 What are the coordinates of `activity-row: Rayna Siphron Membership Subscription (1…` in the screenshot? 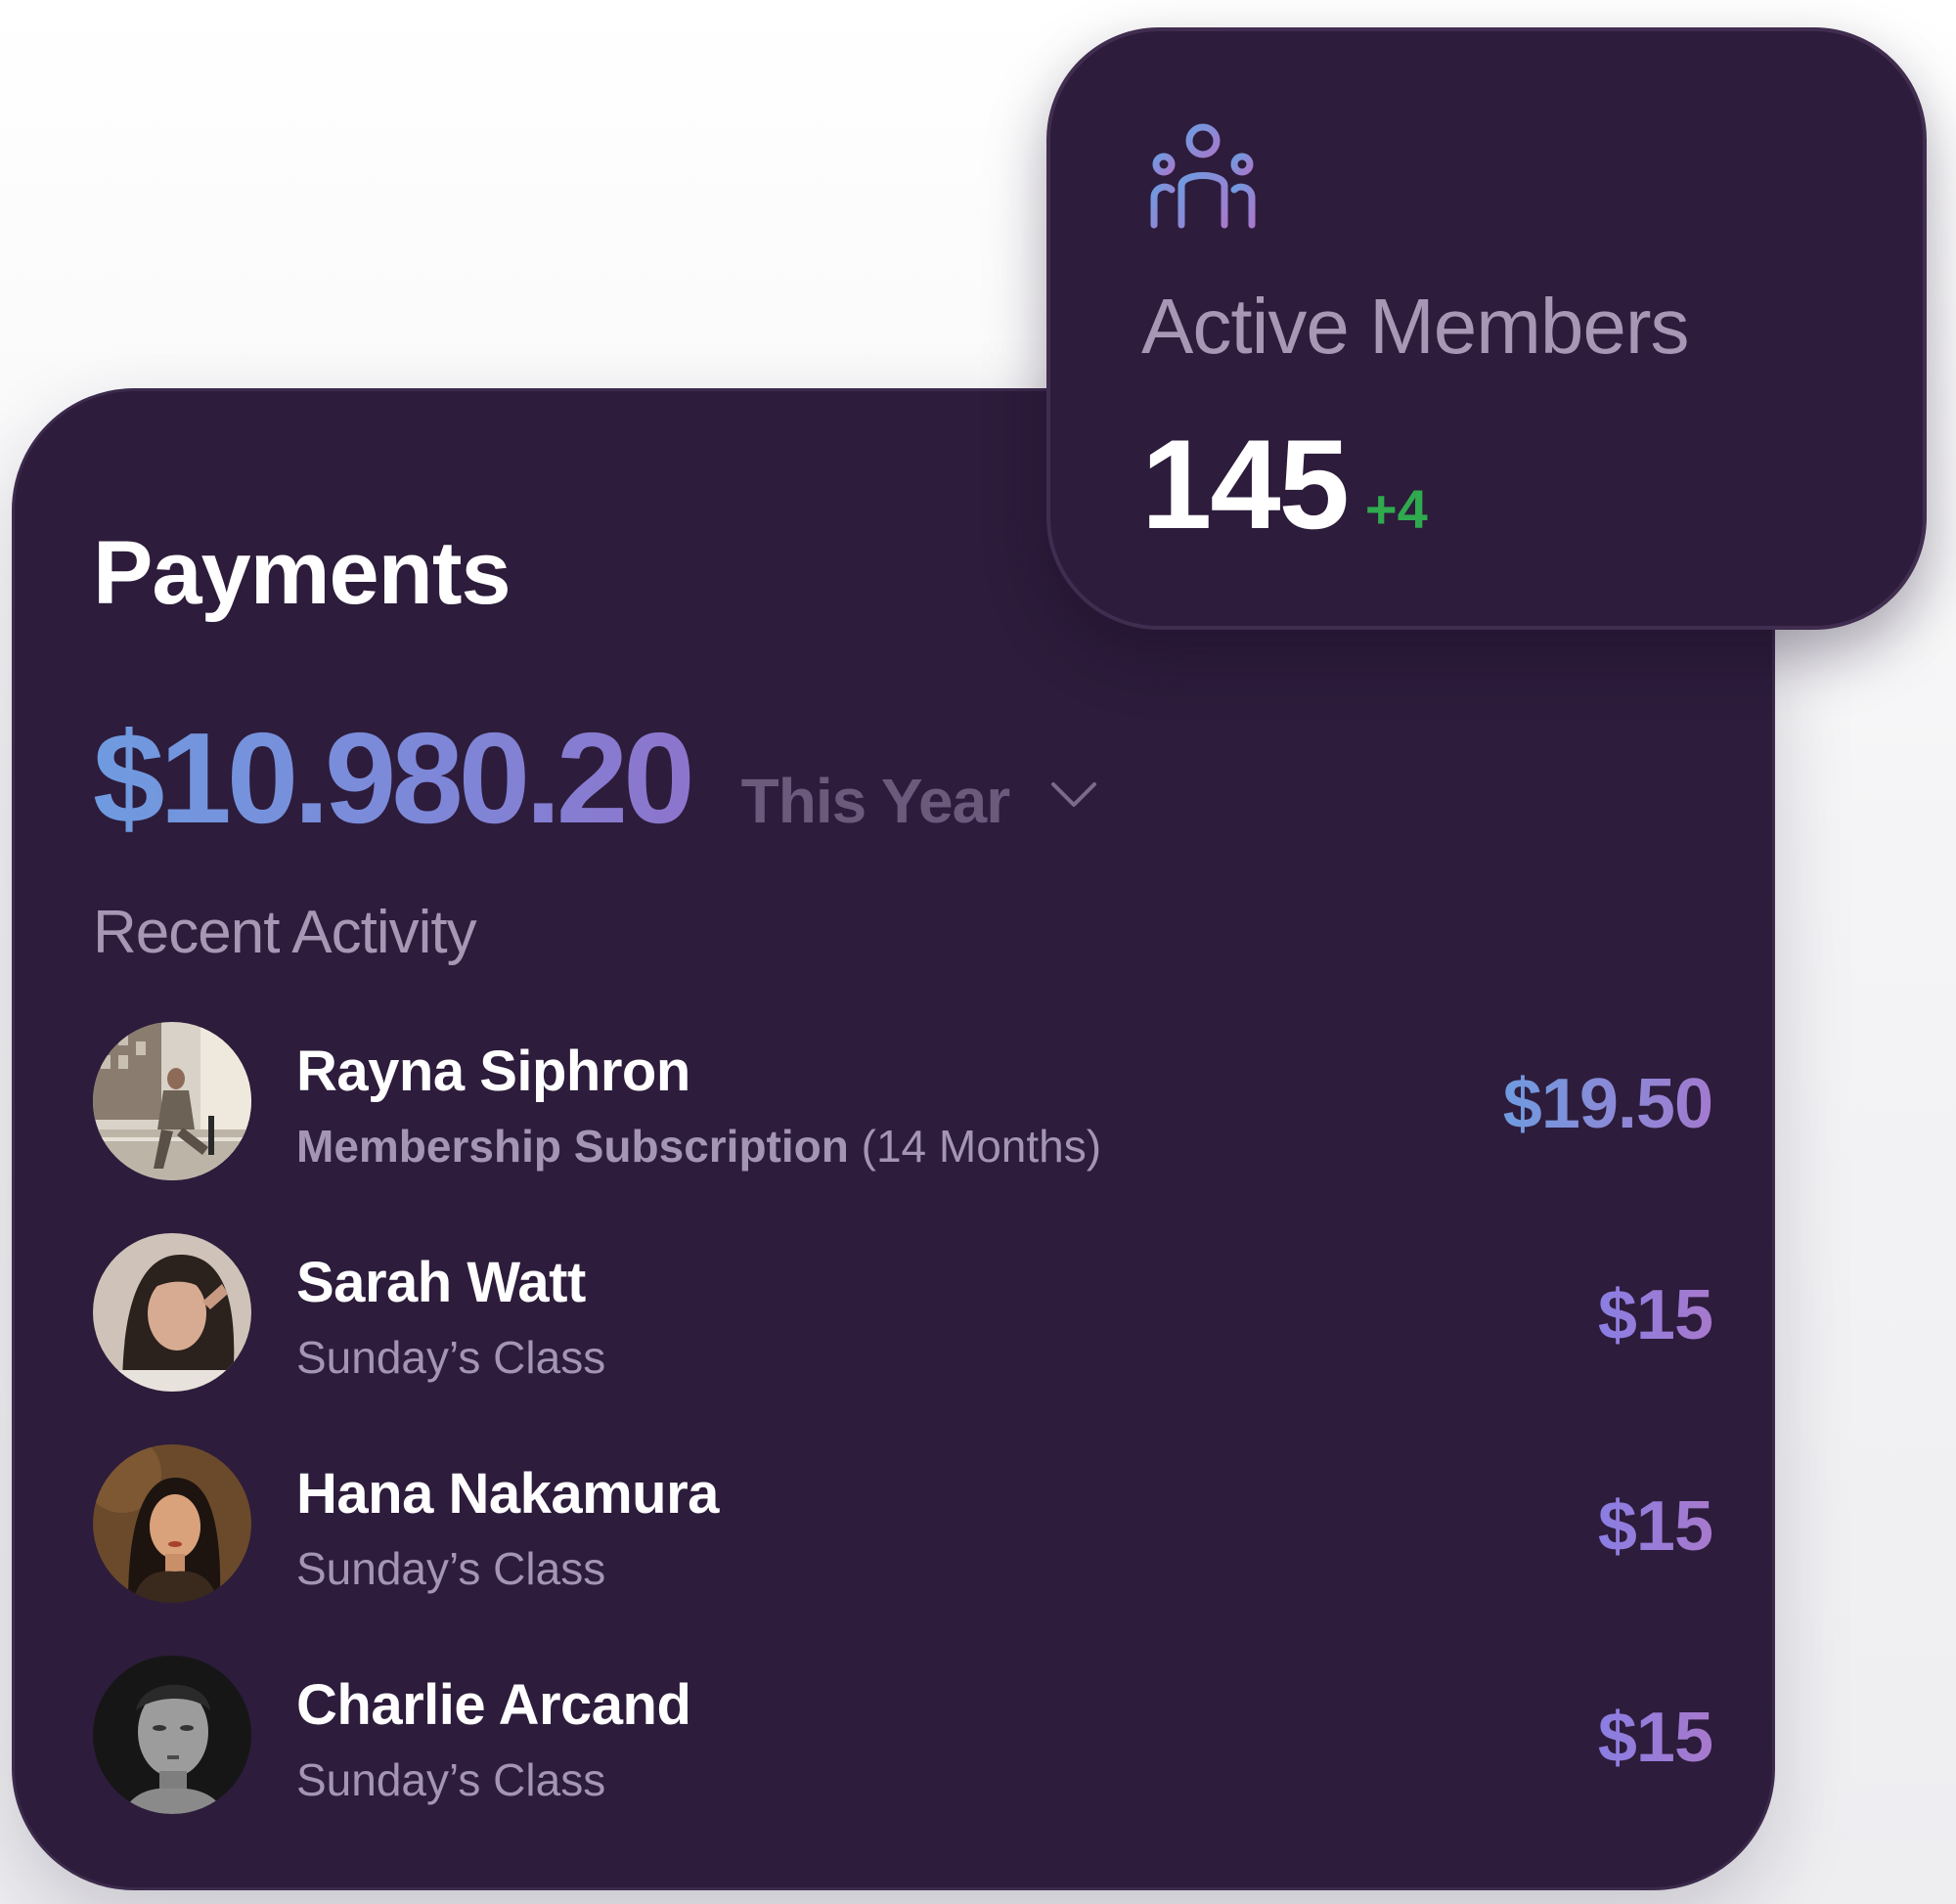 It's located at (903, 1127).